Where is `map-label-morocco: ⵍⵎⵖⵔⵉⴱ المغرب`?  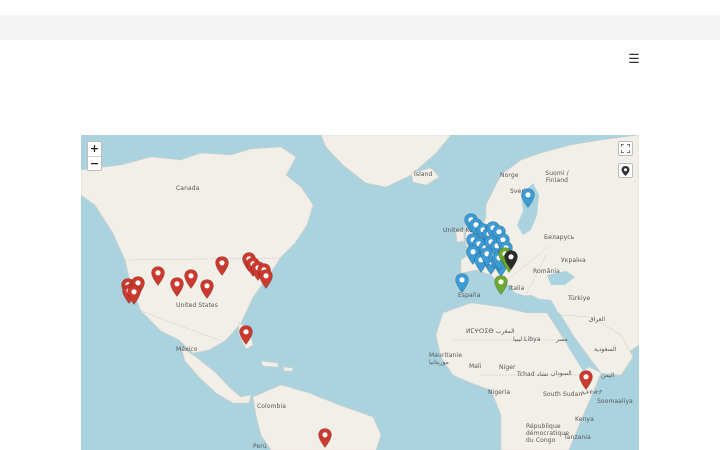
map-label-morocco: ⵍⵎⵖⵔⵉⴱ المغرب is located at coordinates (490, 331).